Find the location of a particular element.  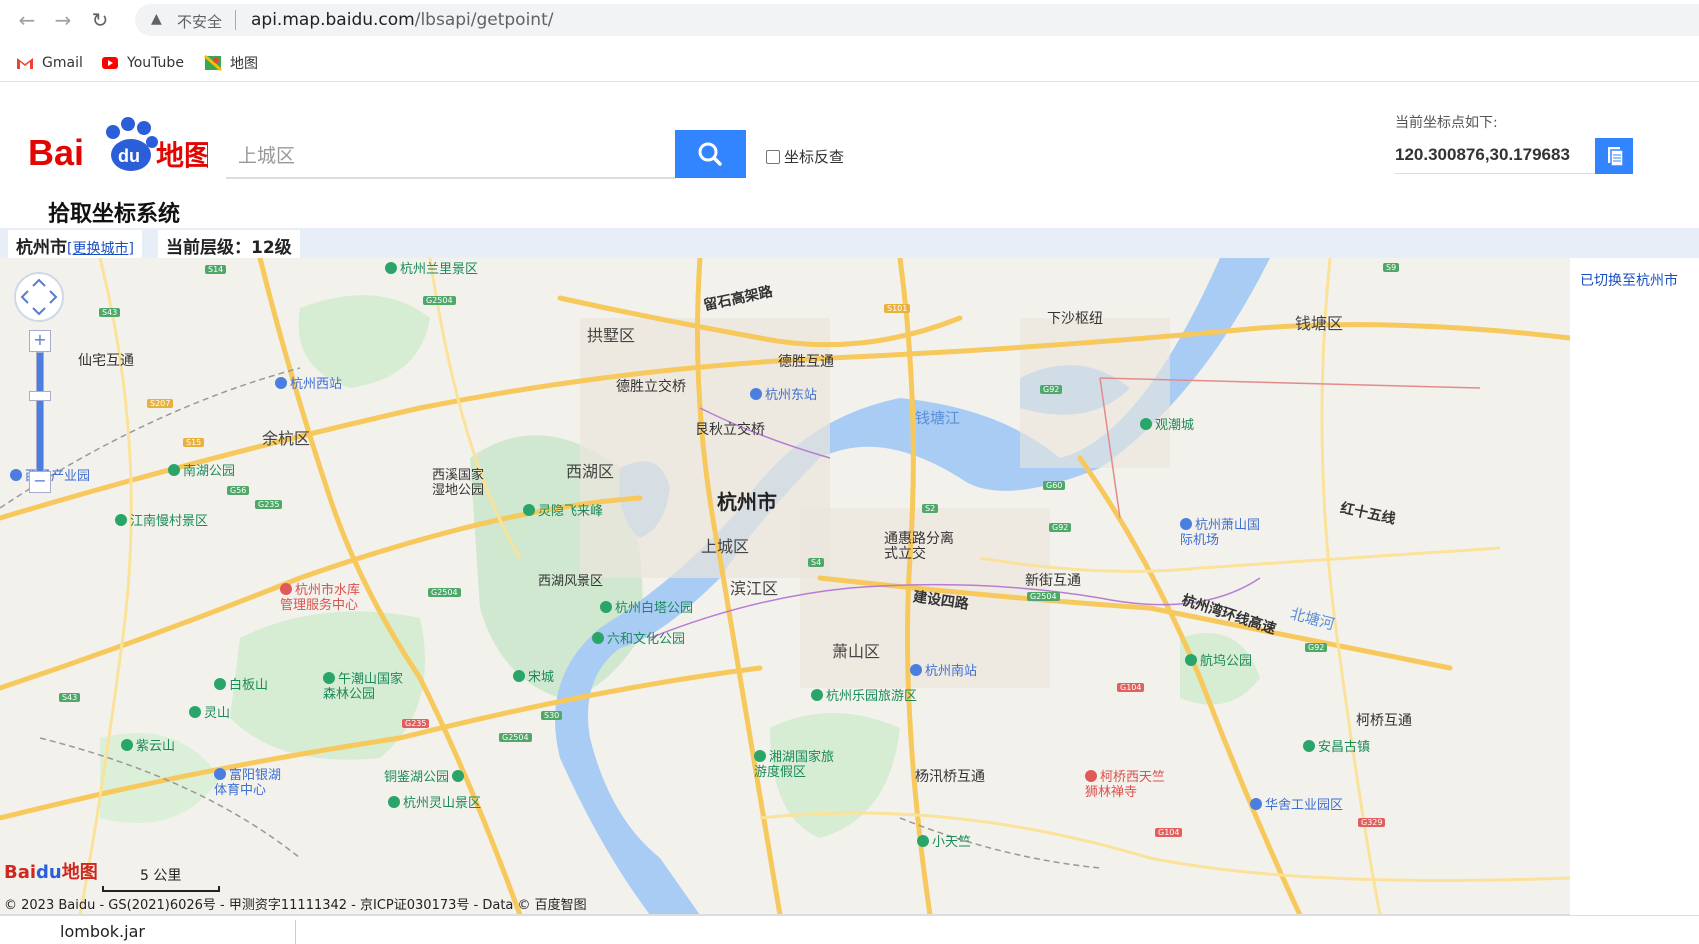

search-input is located at coordinates (451, 155).